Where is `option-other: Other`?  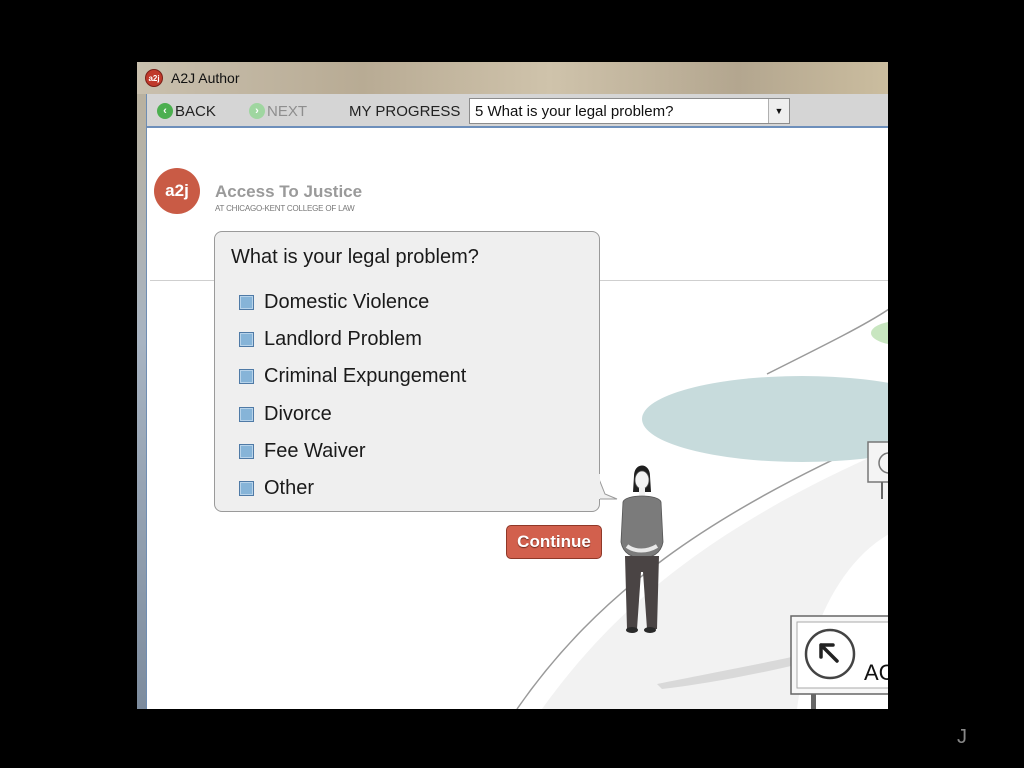
option-other: Other is located at coordinates (276, 488).